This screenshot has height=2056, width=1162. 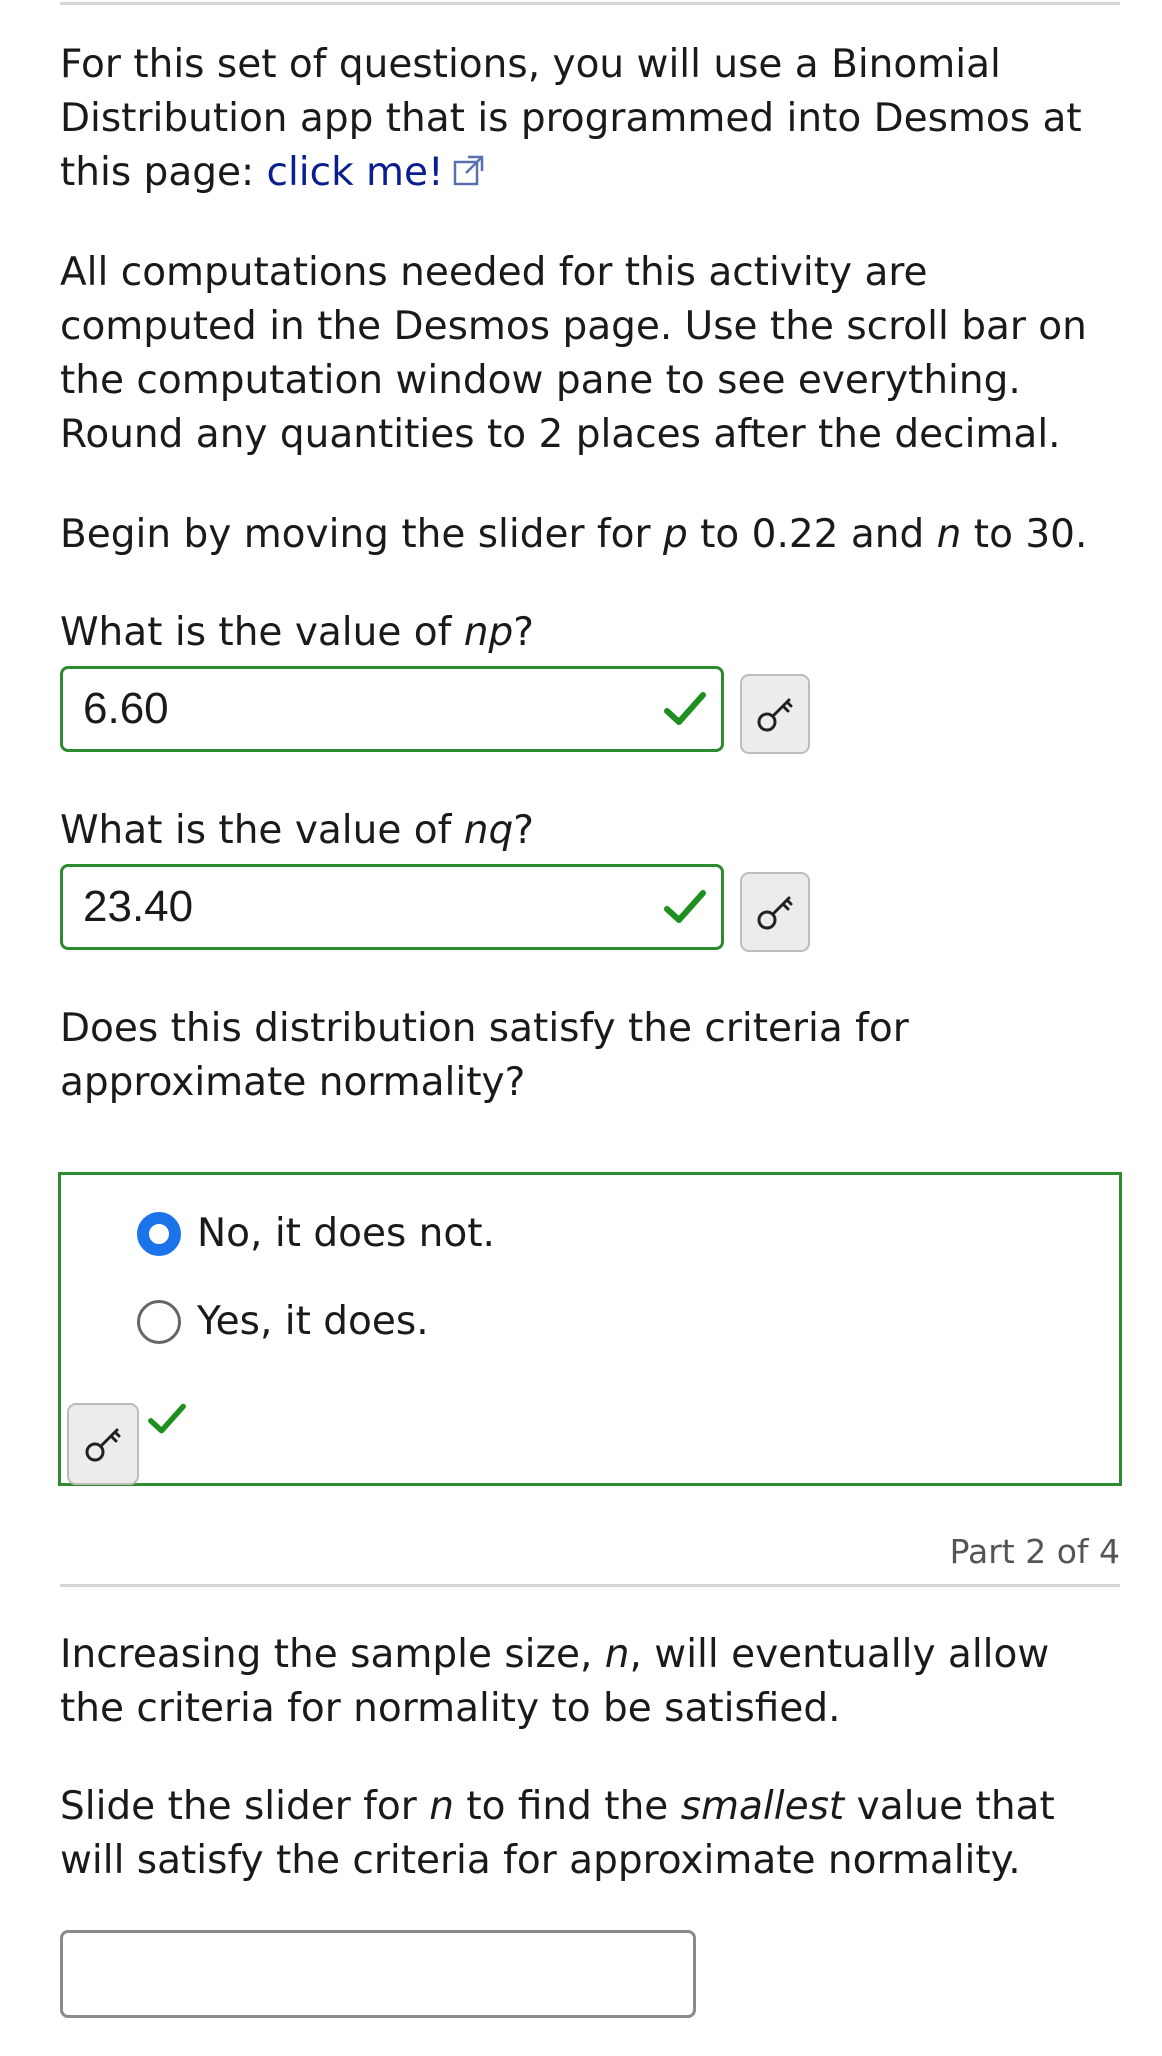 I want to click on normality-show-answer-button, so click(x=103, y=1444).